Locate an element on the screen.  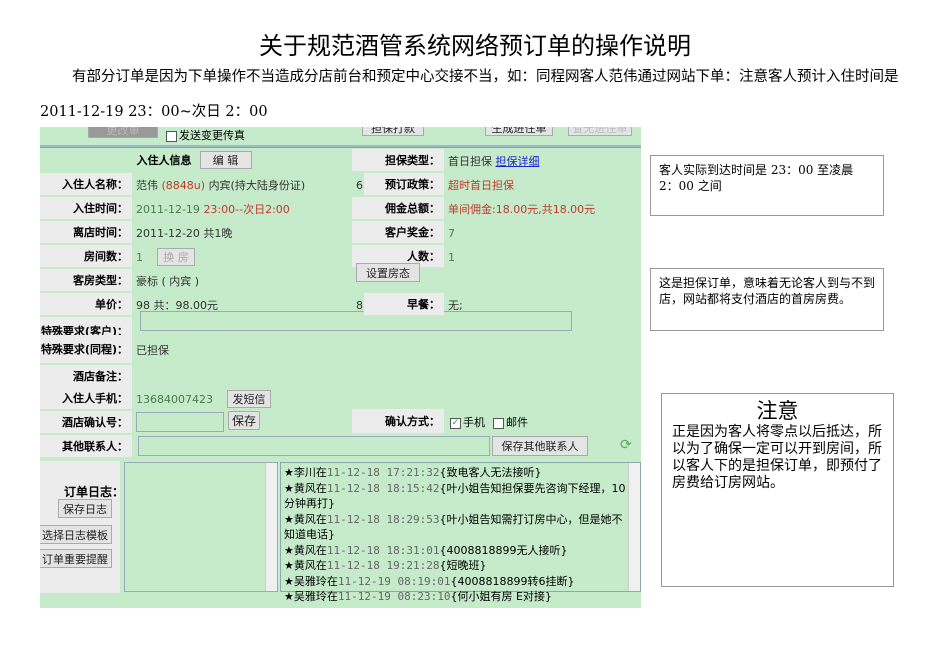
row-number: 8 is located at coordinates (359, 305).